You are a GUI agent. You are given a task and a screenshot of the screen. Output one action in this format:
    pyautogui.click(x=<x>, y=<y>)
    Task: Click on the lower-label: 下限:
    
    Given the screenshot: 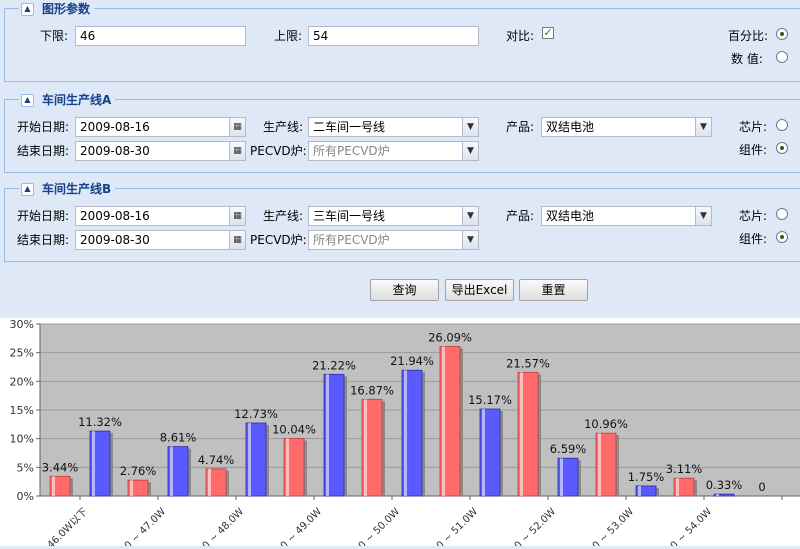 What is the action you would take?
    pyautogui.click(x=54, y=36)
    